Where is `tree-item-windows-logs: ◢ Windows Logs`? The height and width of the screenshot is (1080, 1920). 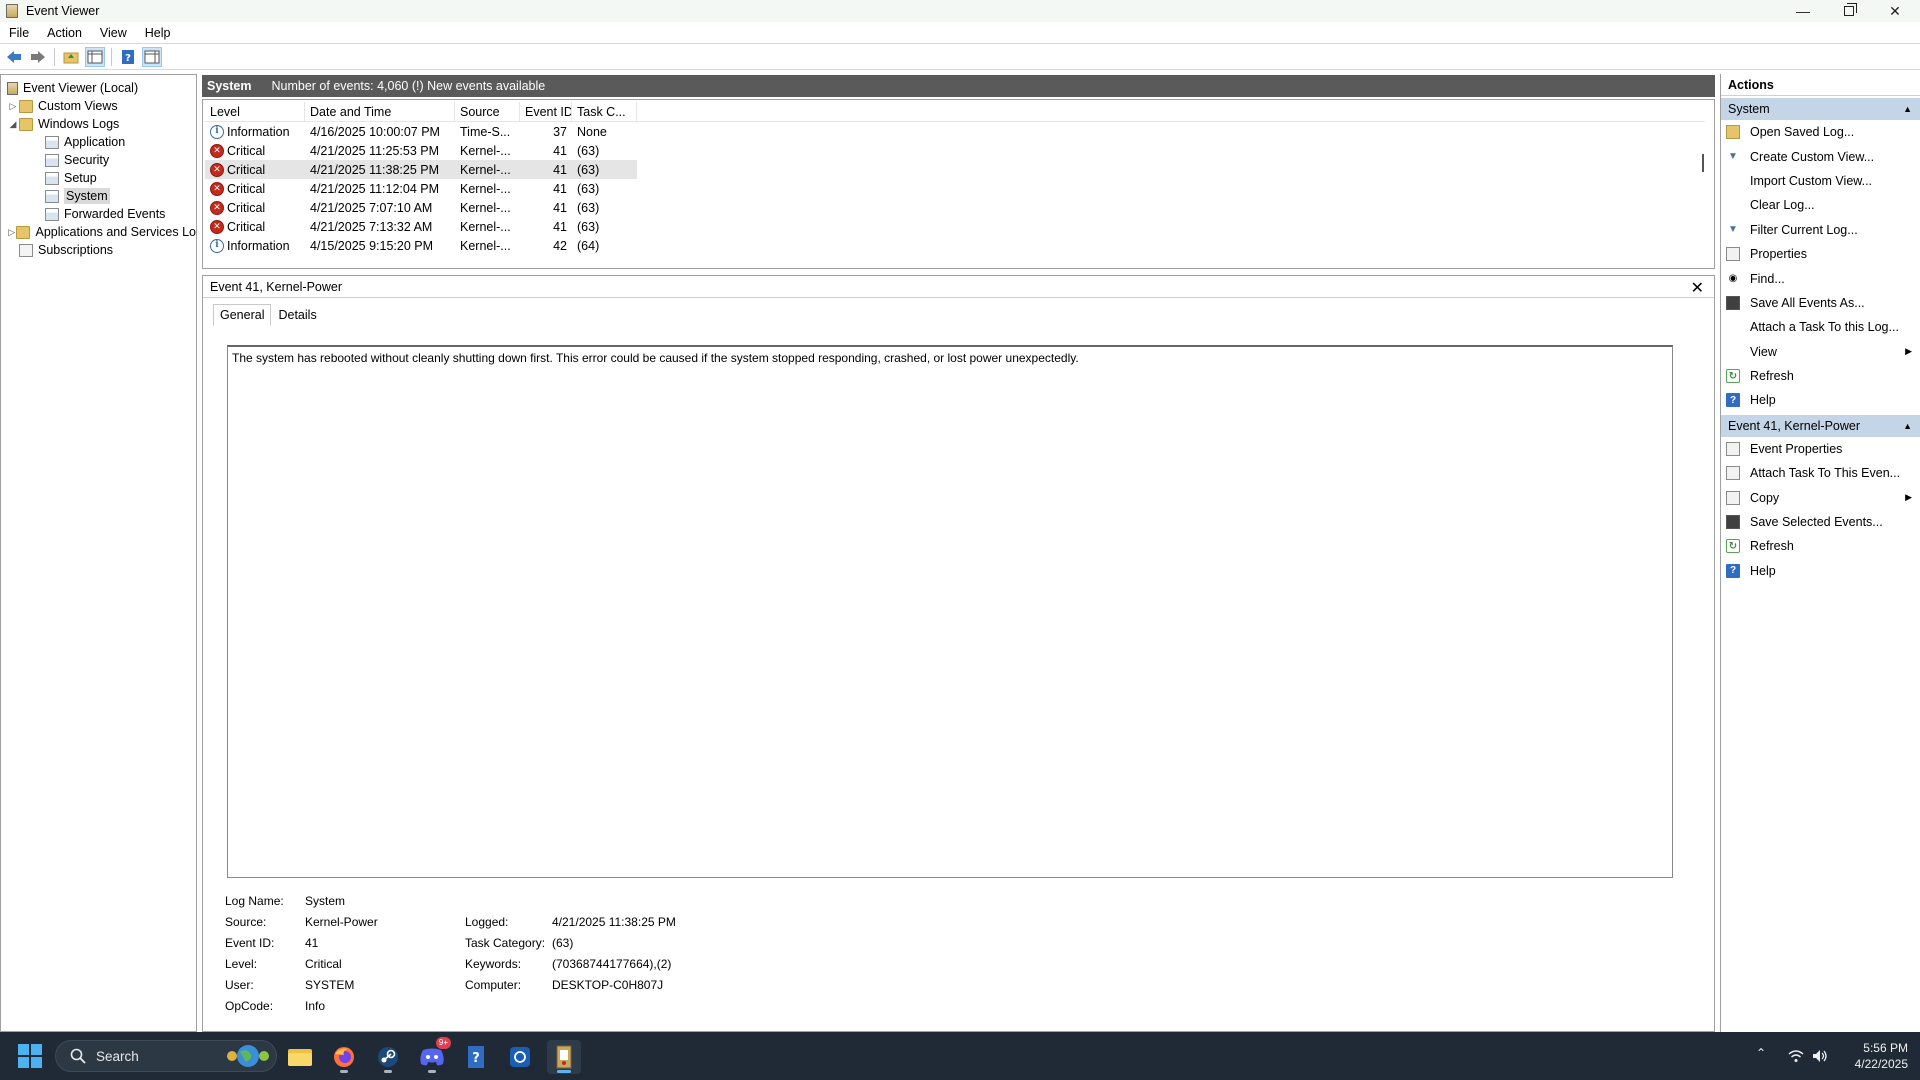 tree-item-windows-logs: ◢ Windows Logs is located at coordinates (98, 124).